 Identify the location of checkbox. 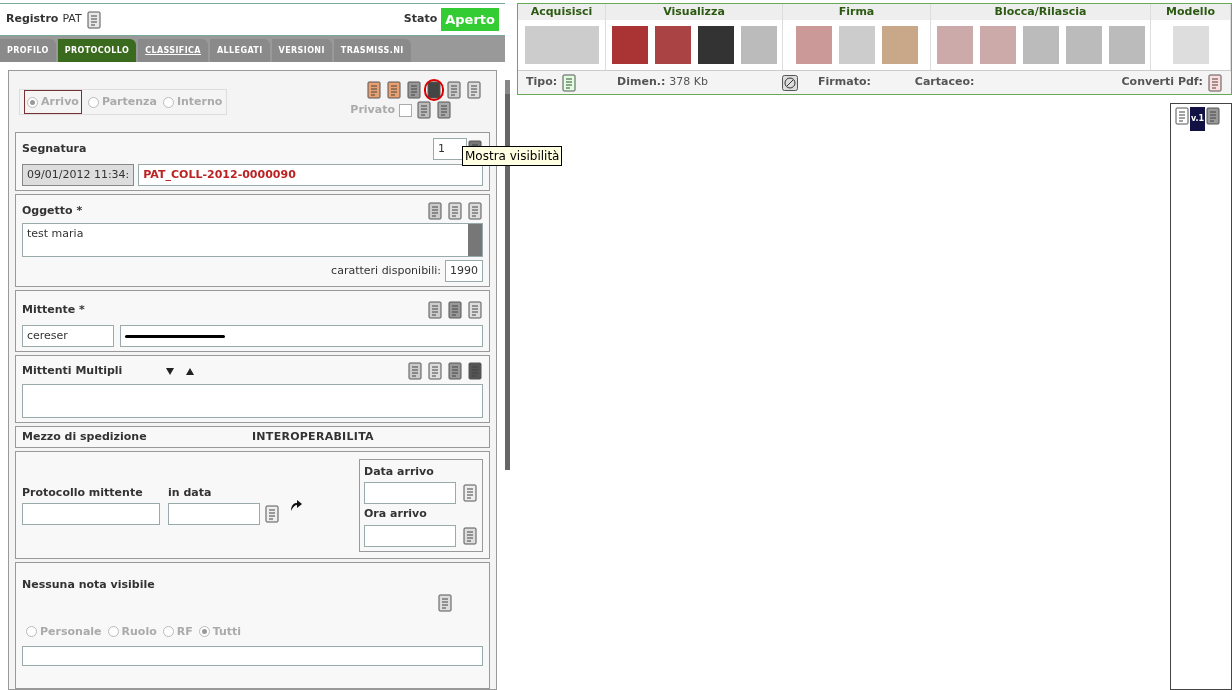
(405, 110).